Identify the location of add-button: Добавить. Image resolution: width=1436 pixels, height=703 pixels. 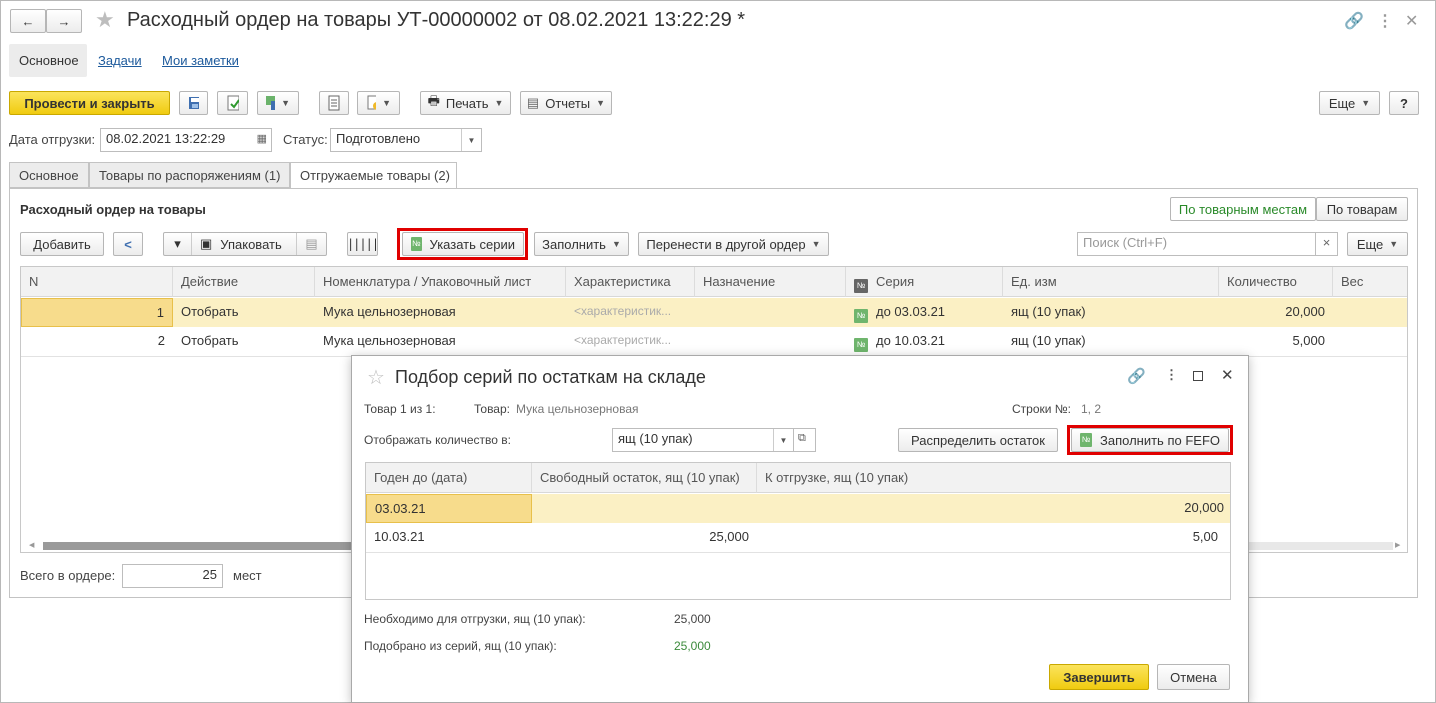
(62, 244).